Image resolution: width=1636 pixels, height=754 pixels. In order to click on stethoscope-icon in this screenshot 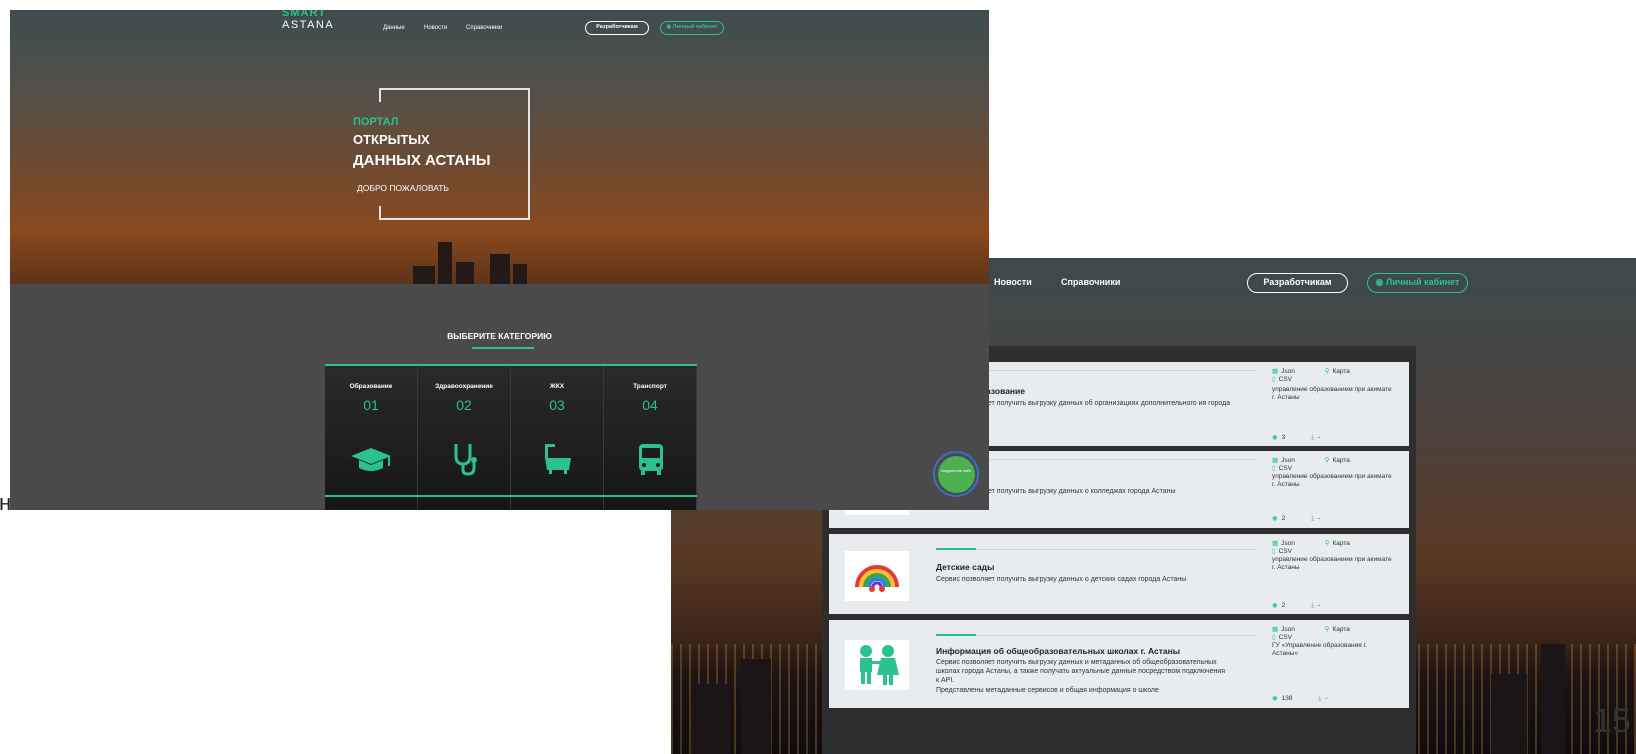, I will do `click(464, 459)`.